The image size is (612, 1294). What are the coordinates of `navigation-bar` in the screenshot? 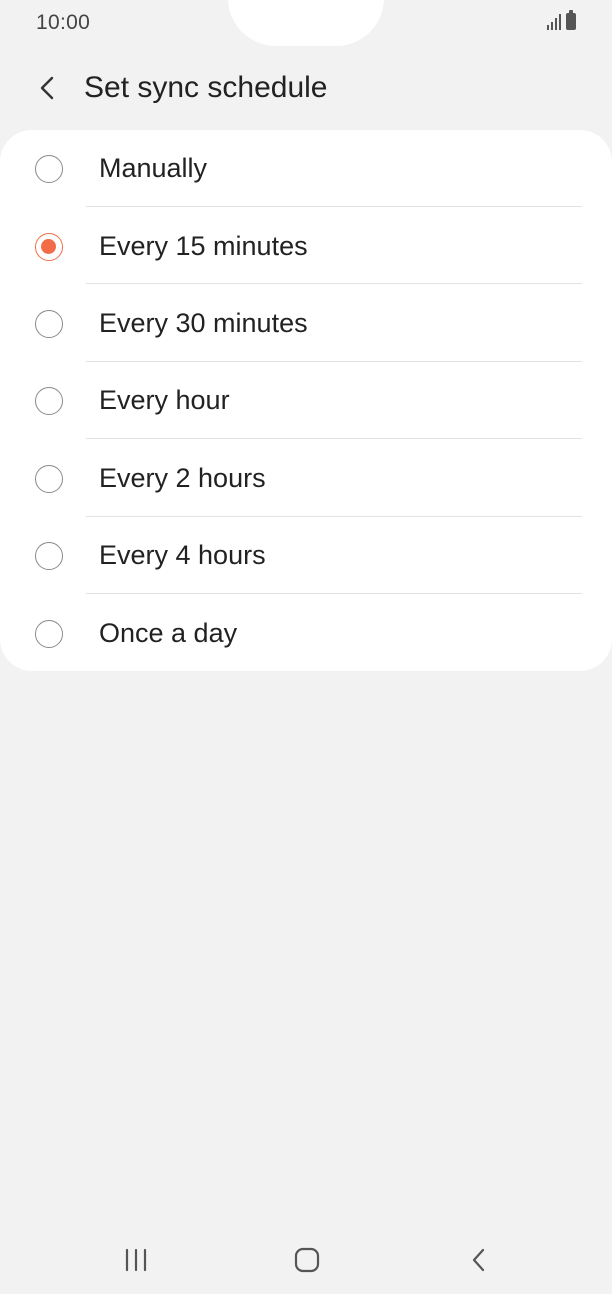 It's located at (306, 1260).